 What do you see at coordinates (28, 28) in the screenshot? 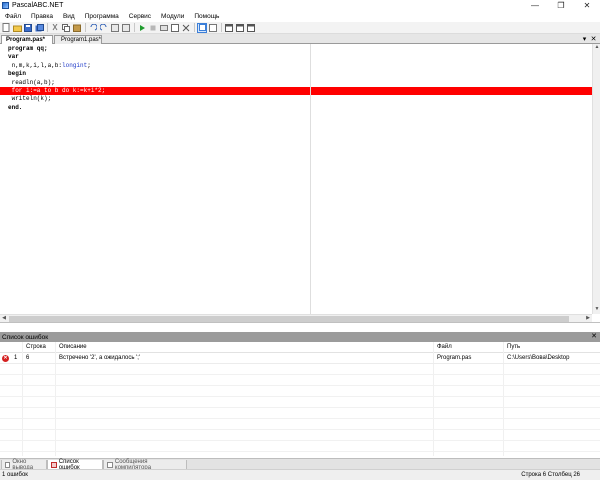
I see `save-icon` at bounding box center [28, 28].